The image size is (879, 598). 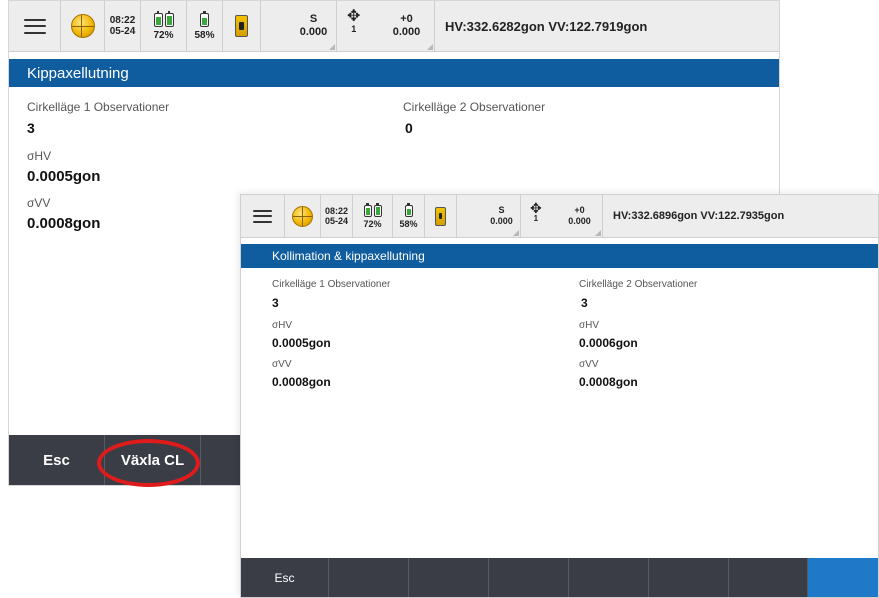 I want to click on svv-value-cl2: 0.0008gon, so click(x=608, y=382).